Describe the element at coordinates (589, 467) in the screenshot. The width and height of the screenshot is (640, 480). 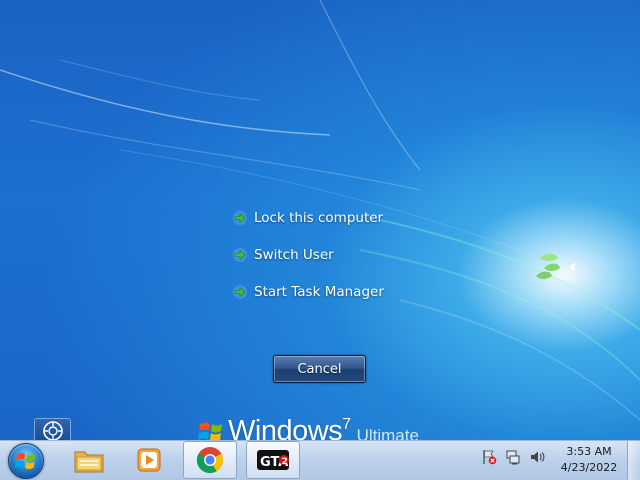
I see `clock-date: 4/23/2022` at that location.